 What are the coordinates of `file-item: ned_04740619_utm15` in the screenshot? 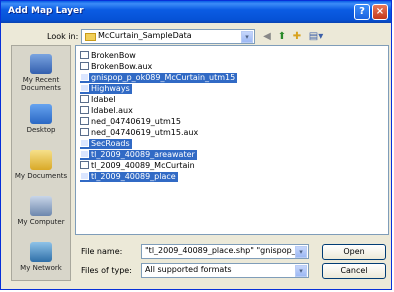 It's located at (131, 122).